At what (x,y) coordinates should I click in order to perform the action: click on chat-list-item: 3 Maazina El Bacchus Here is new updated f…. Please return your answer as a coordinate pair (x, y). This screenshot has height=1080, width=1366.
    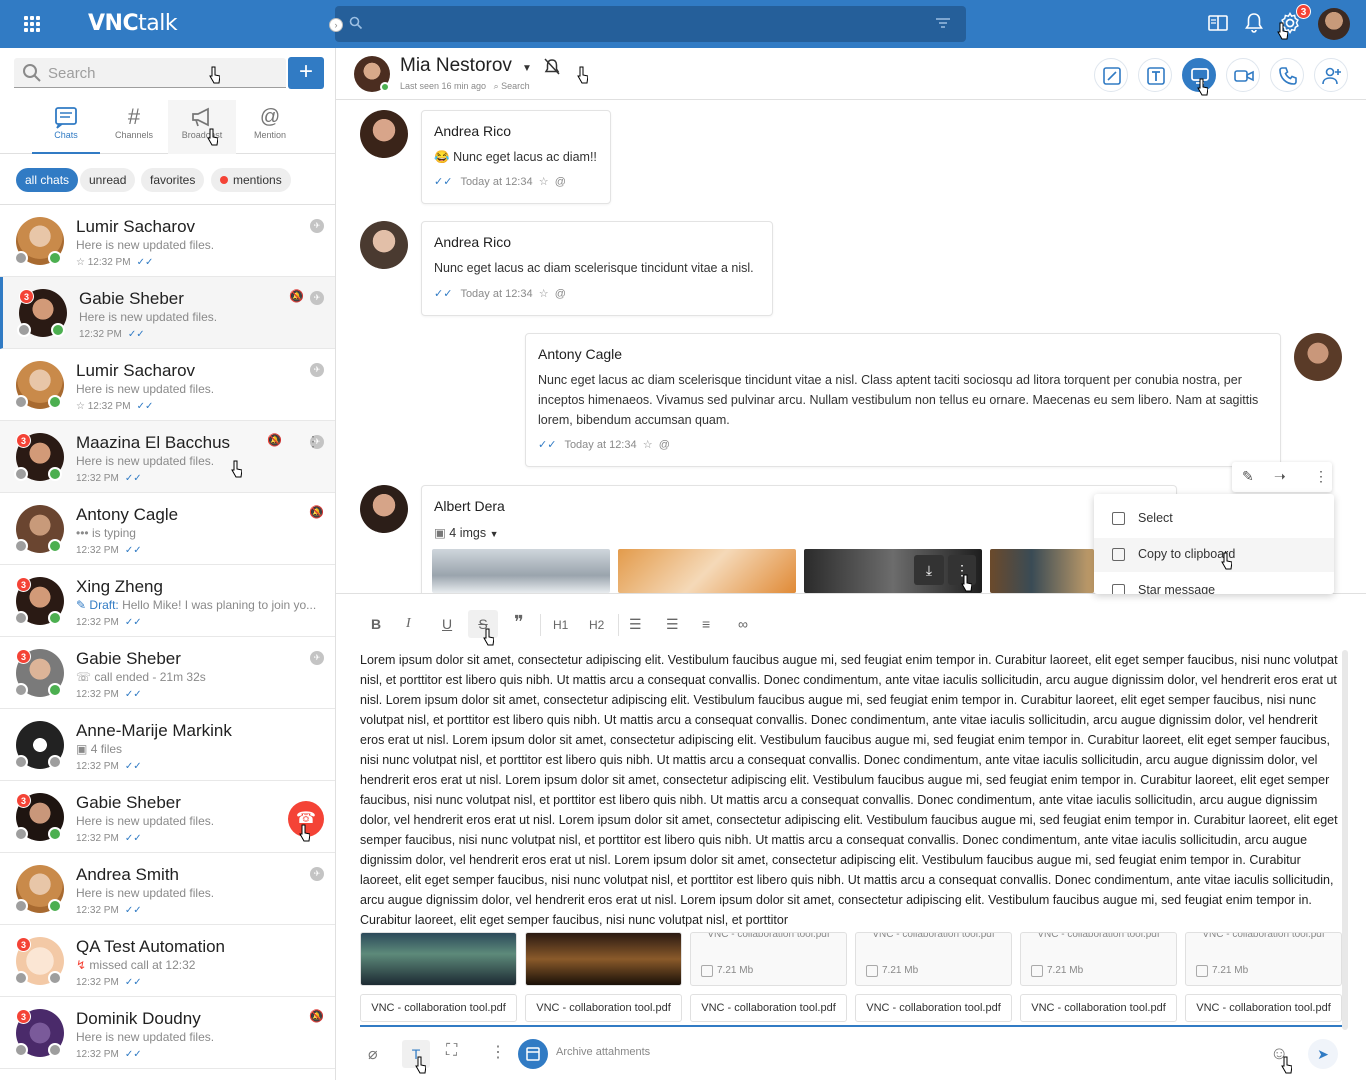
    Looking at the image, I should click on (167, 457).